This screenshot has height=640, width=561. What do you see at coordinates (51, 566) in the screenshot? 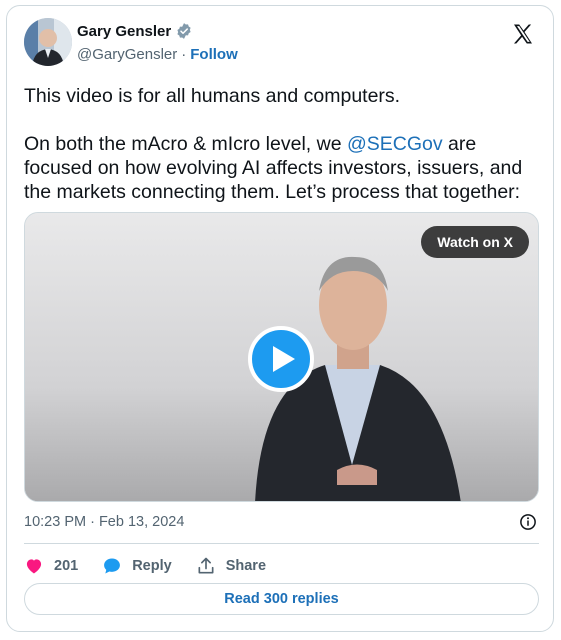
I see `like-button: 201` at bounding box center [51, 566].